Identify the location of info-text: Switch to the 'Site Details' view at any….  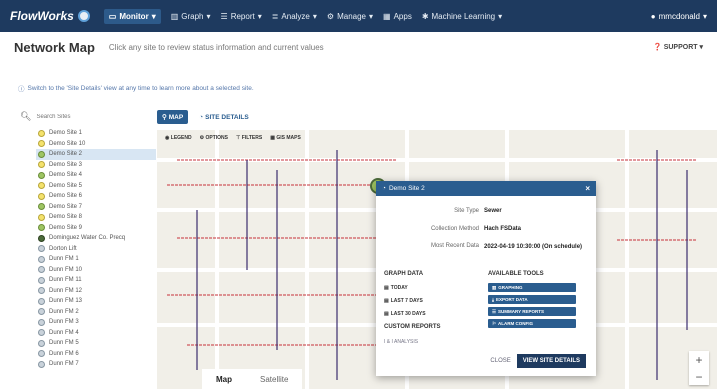
(140, 88).